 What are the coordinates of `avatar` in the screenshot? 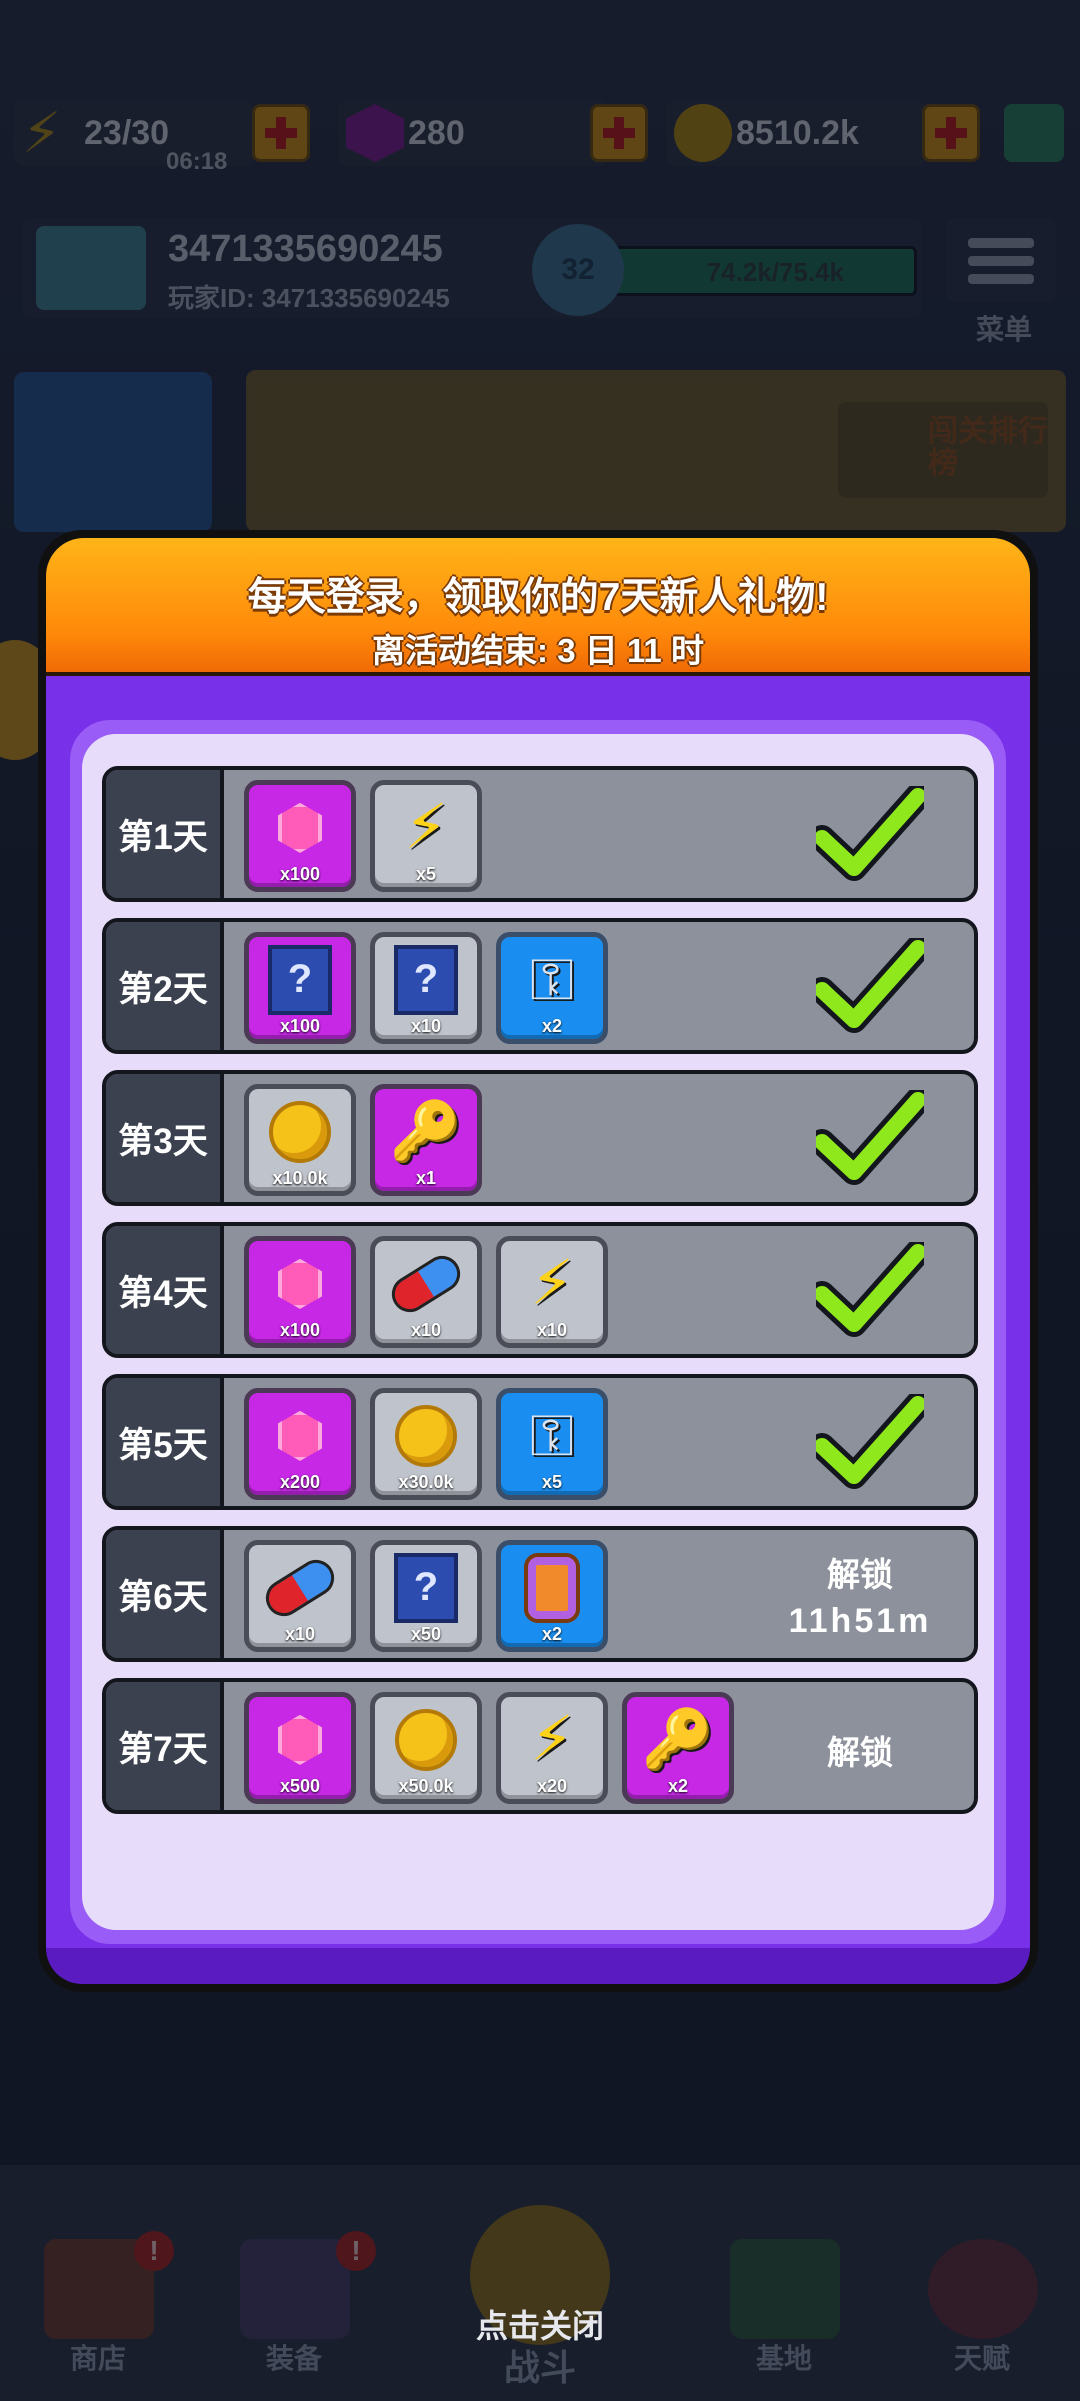 It's located at (91, 268).